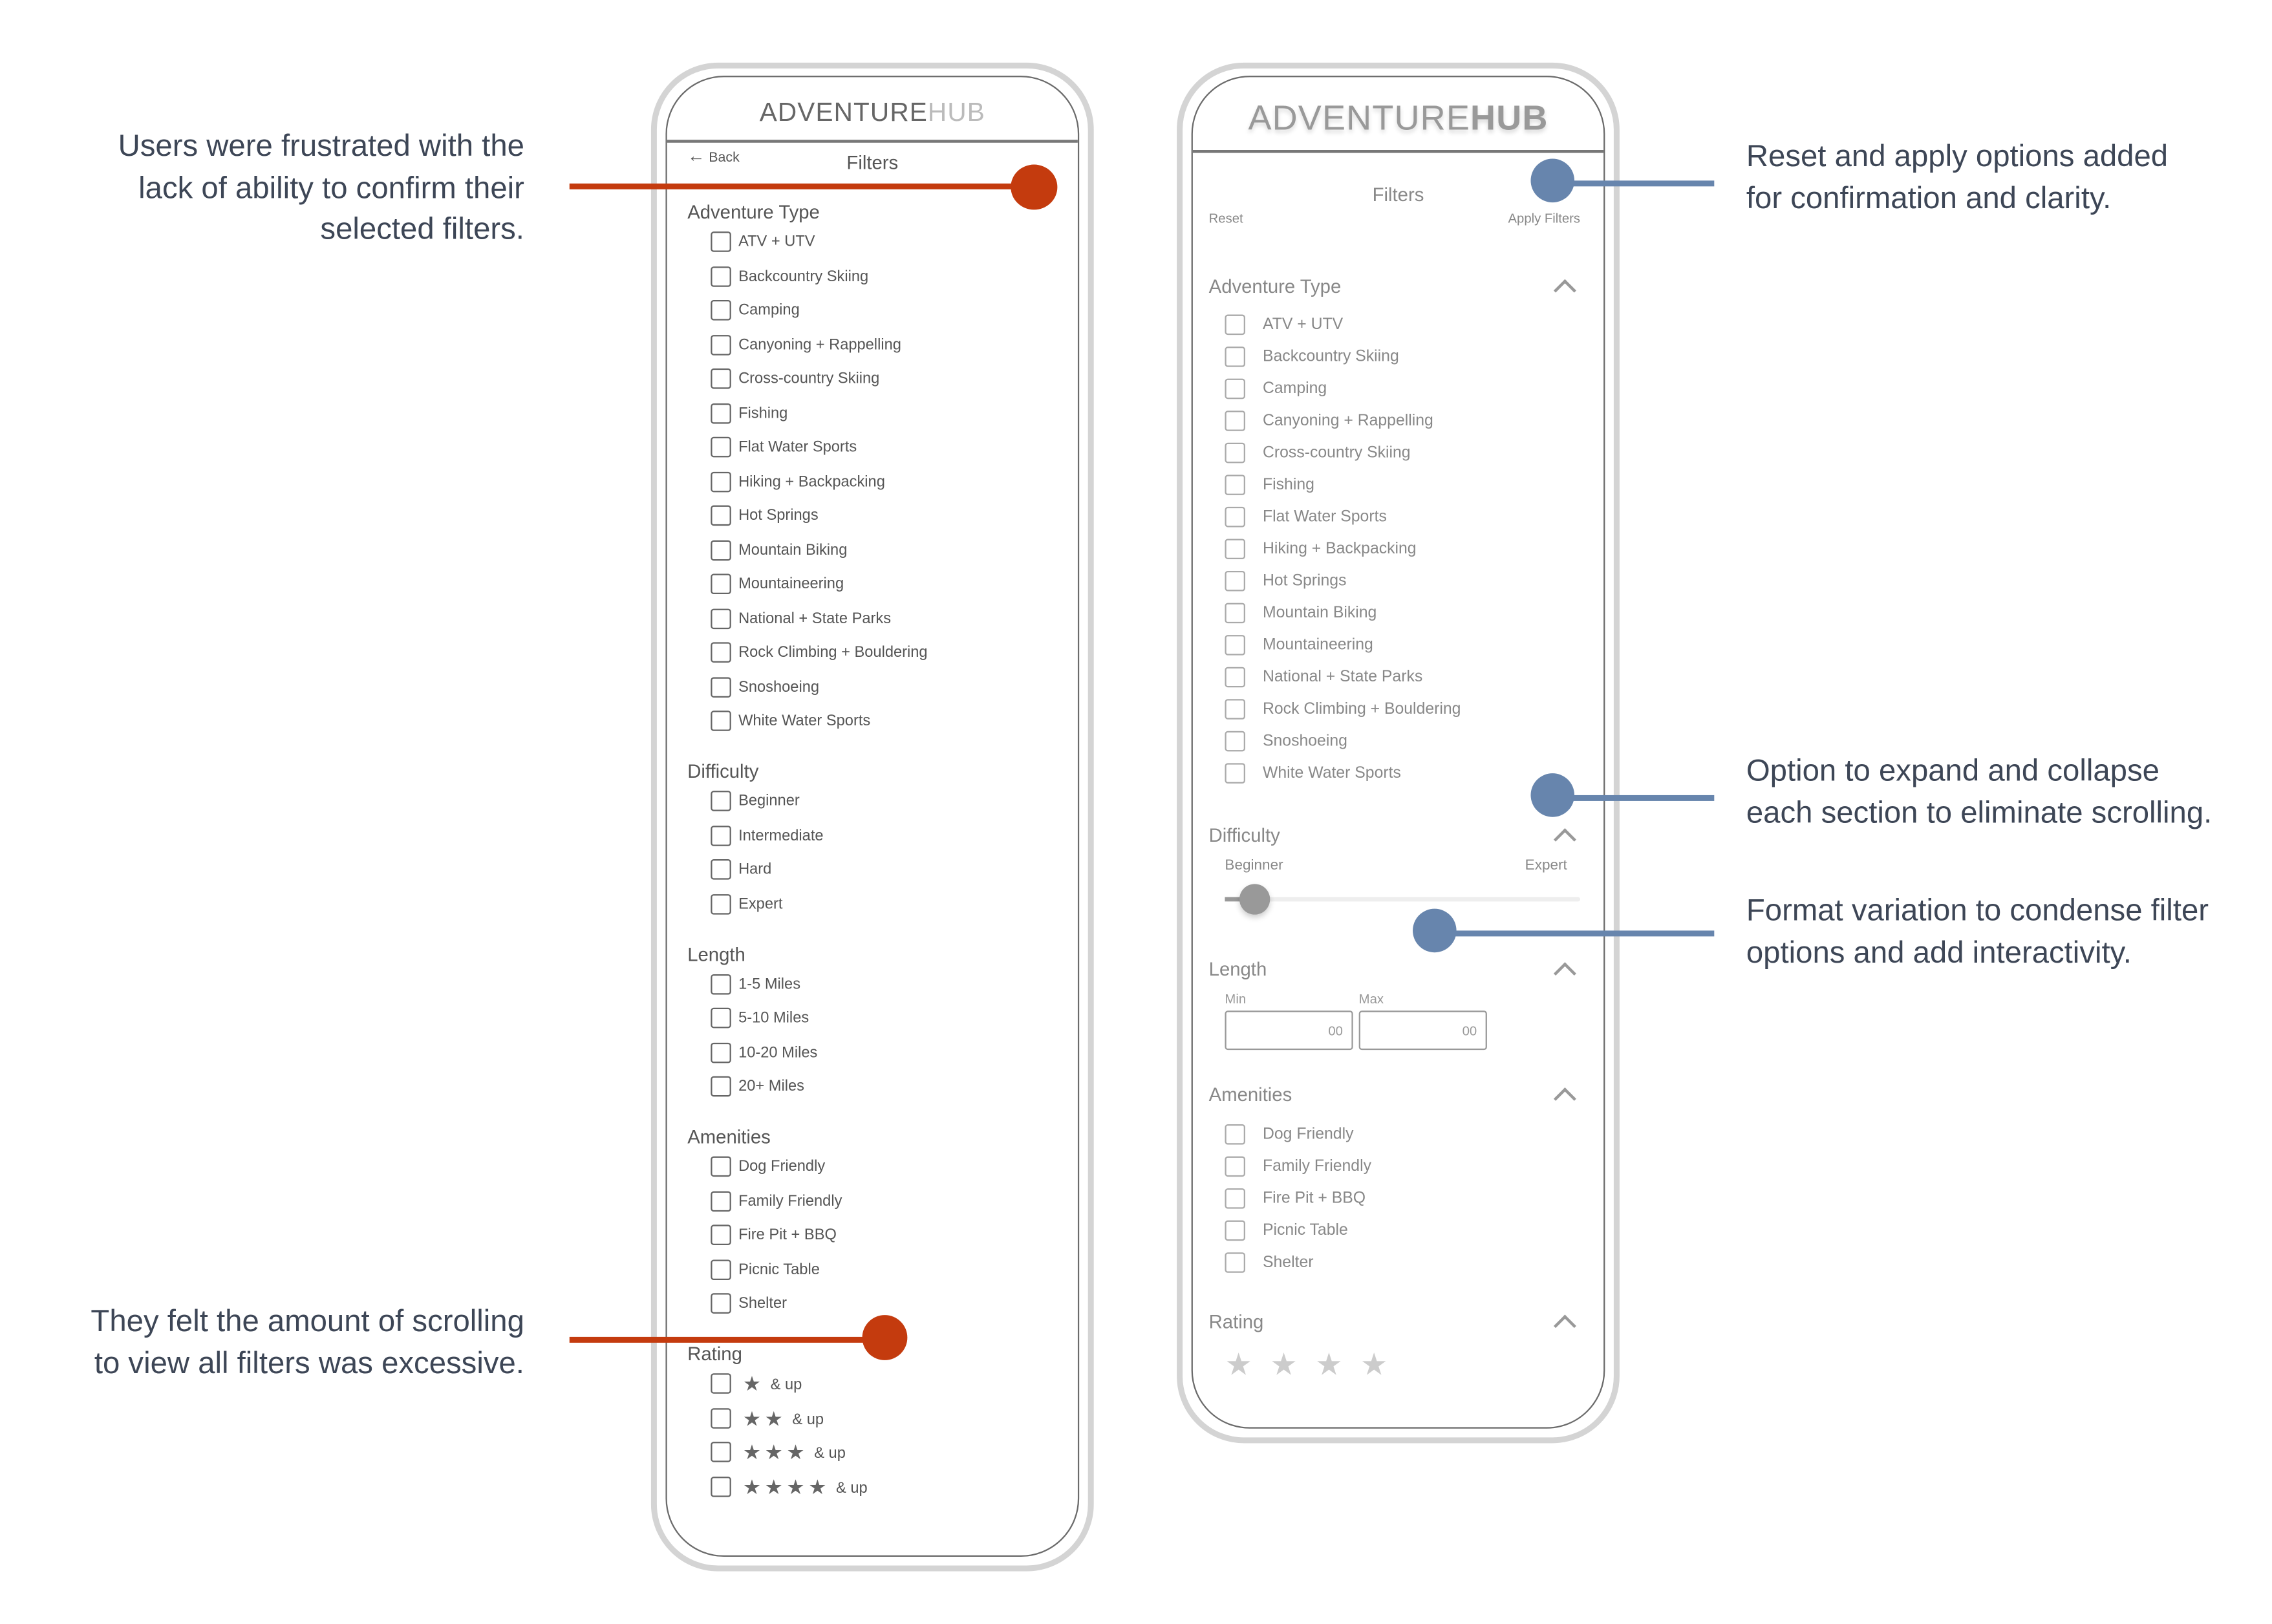 The height and width of the screenshot is (1624, 2272). Describe the element at coordinates (856, 905) in the screenshot. I see `filter-option: Expert` at that location.